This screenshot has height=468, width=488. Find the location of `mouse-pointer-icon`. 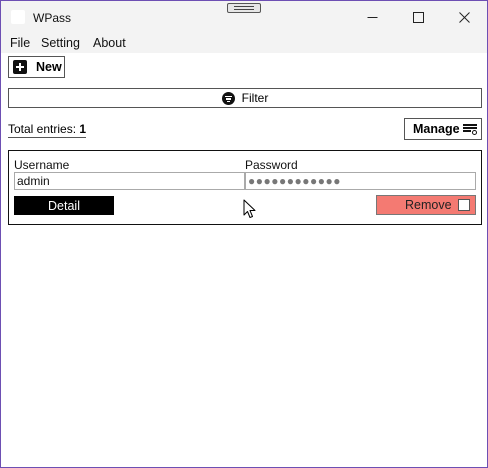

mouse-pointer-icon is located at coordinates (249, 208).